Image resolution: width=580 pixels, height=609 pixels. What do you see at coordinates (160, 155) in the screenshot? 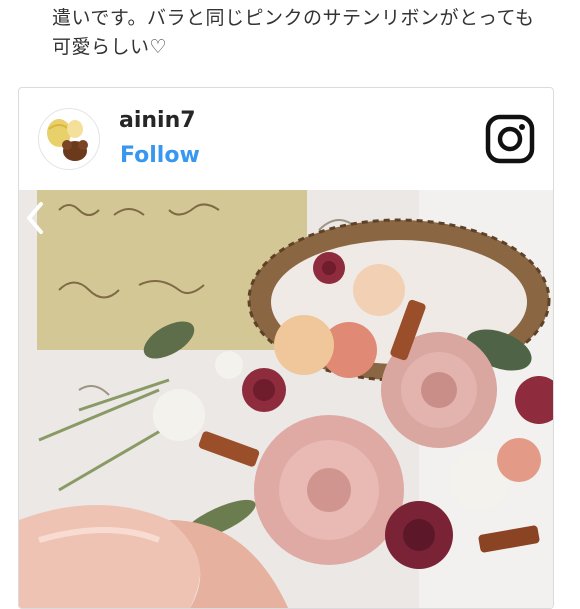
I see `follow-button: Follow` at bounding box center [160, 155].